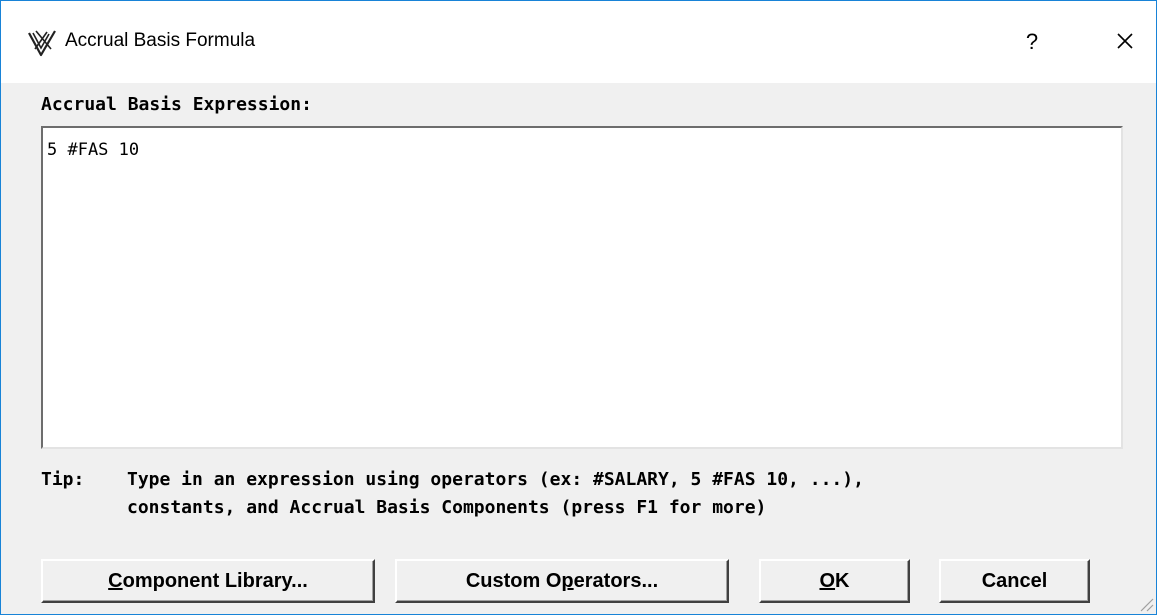  Describe the element at coordinates (1145, 603) in the screenshot. I see `resize-grip-icon` at that location.